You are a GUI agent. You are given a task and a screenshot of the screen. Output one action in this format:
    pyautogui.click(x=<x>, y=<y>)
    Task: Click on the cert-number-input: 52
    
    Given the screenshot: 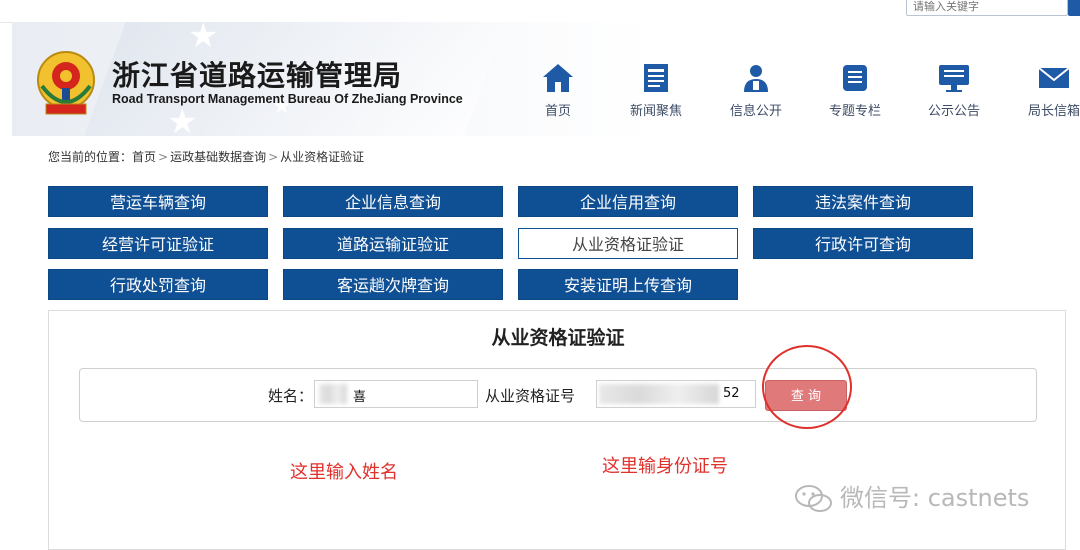 What is the action you would take?
    pyautogui.click(x=676, y=394)
    